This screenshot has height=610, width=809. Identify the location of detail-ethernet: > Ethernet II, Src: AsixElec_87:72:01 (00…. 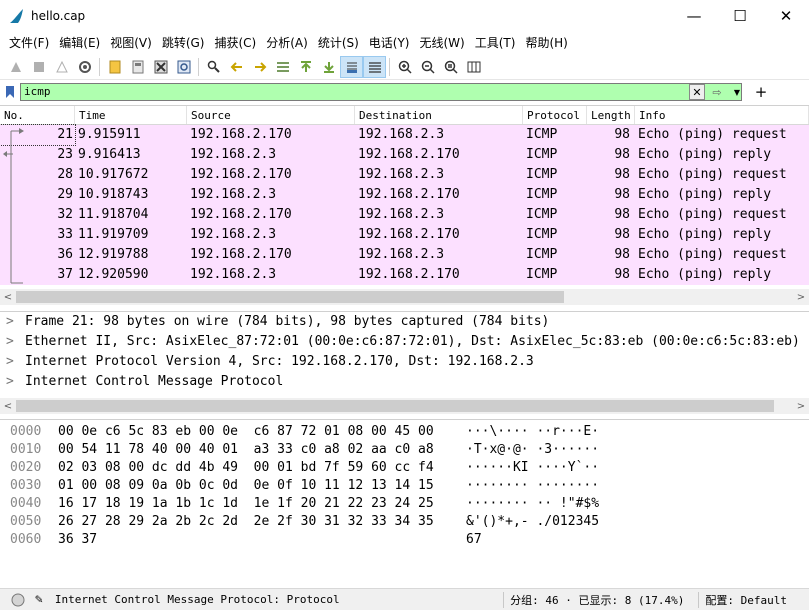
(404, 342).